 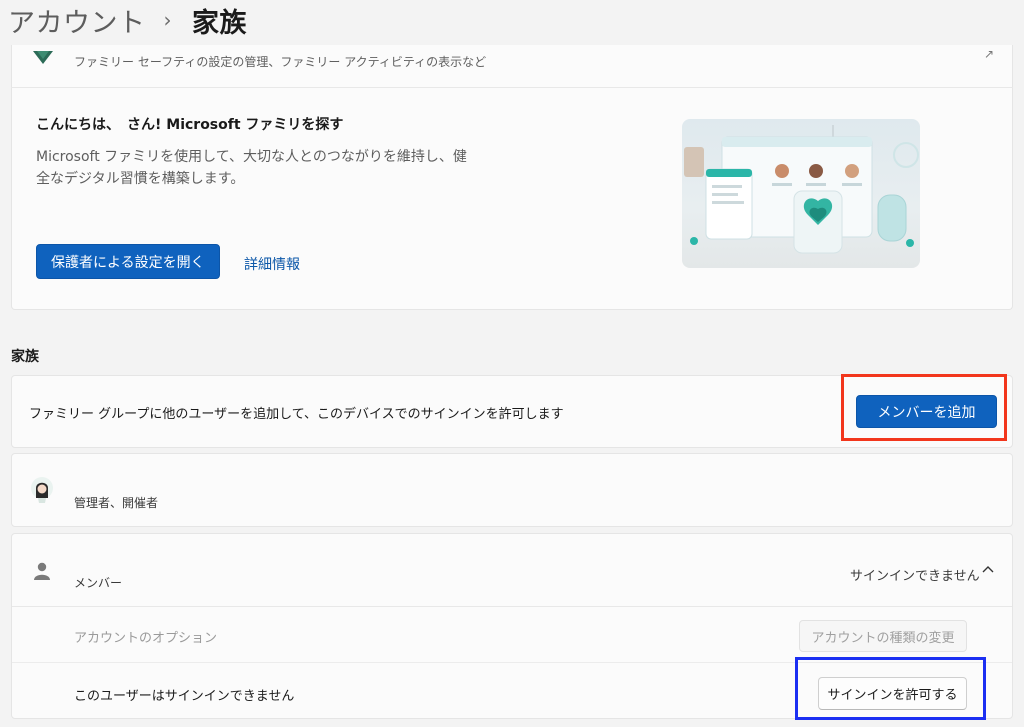 What do you see at coordinates (219, 23) in the screenshot?
I see `breadcrumb-family: 家族` at bounding box center [219, 23].